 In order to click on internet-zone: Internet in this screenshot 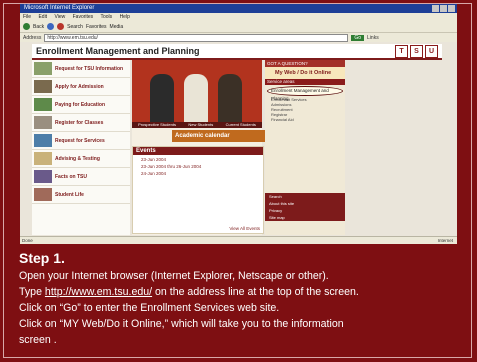, I will do `click(445, 240)`.